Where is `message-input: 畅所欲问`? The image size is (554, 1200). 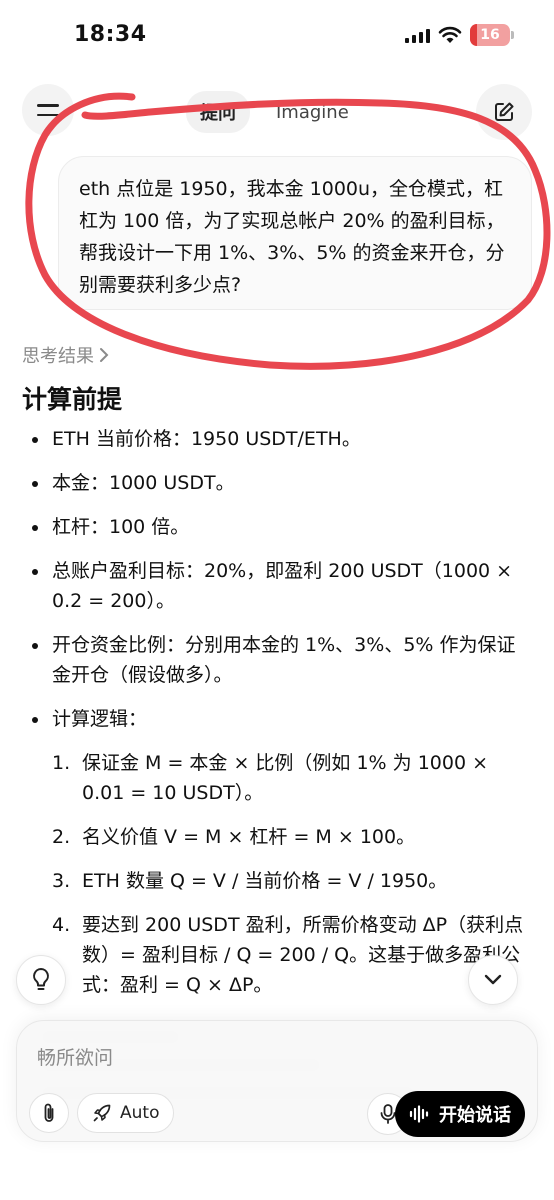
message-input: 畅所欲问 is located at coordinates (75, 1056).